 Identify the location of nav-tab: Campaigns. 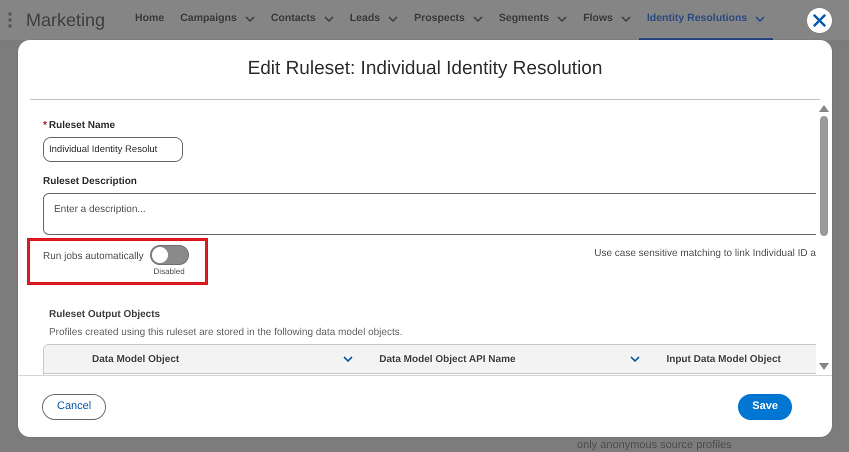
(217, 20).